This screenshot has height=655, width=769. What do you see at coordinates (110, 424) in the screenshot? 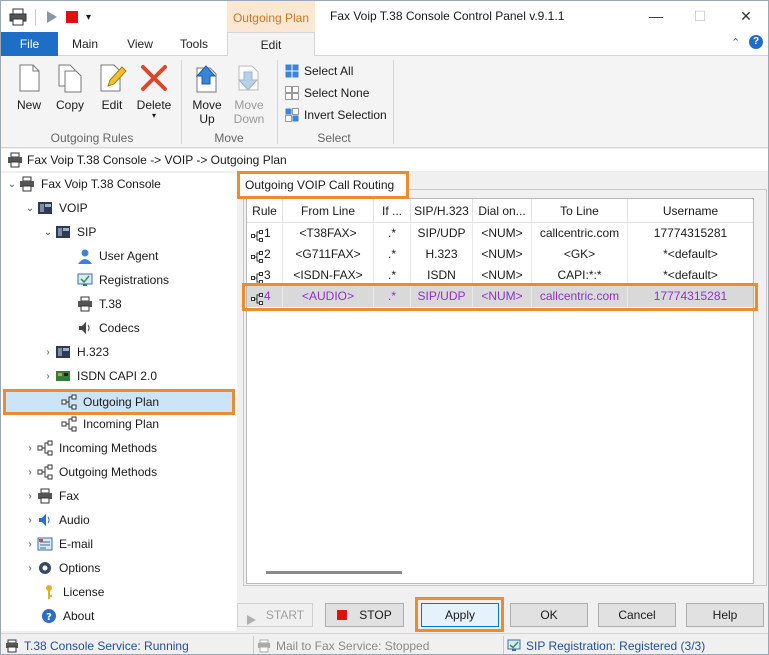
I see `tree-item-incoming-plan: Incoming Plan` at bounding box center [110, 424].